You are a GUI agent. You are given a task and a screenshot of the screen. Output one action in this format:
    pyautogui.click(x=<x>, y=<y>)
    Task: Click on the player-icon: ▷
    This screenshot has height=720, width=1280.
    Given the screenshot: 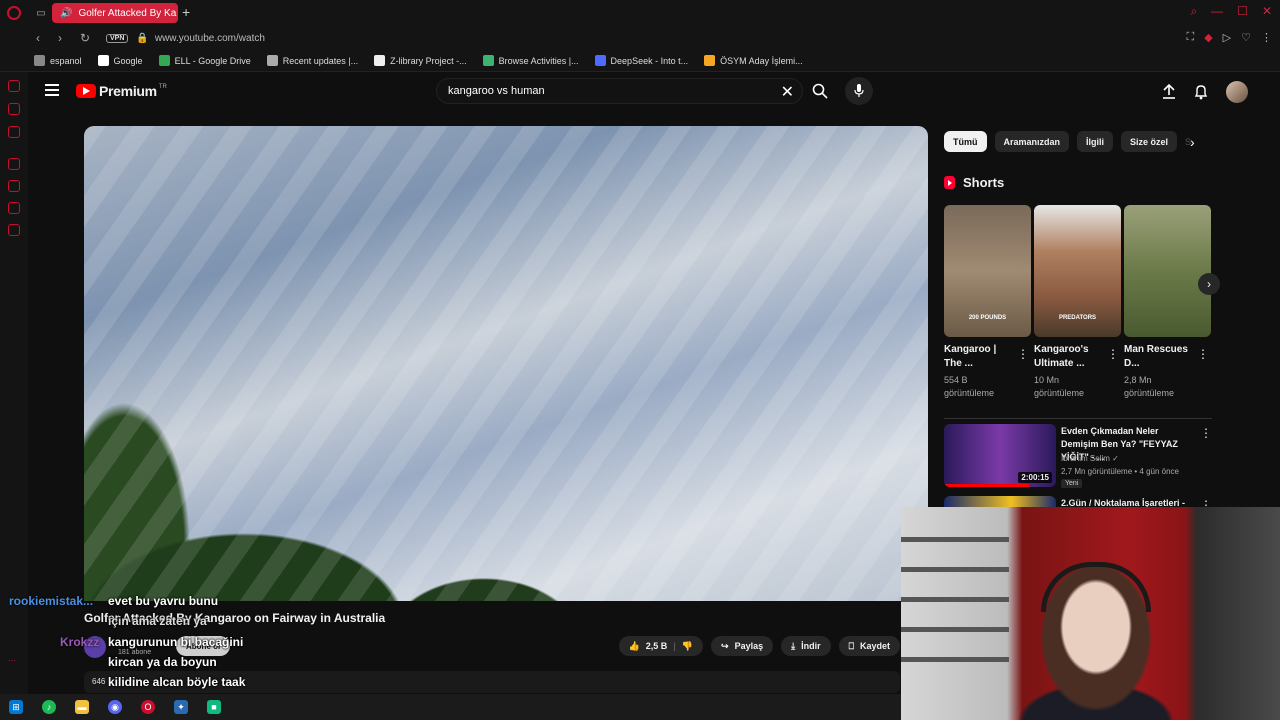 What is the action you would take?
    pyautogui.click(x=1227, y=37)
    